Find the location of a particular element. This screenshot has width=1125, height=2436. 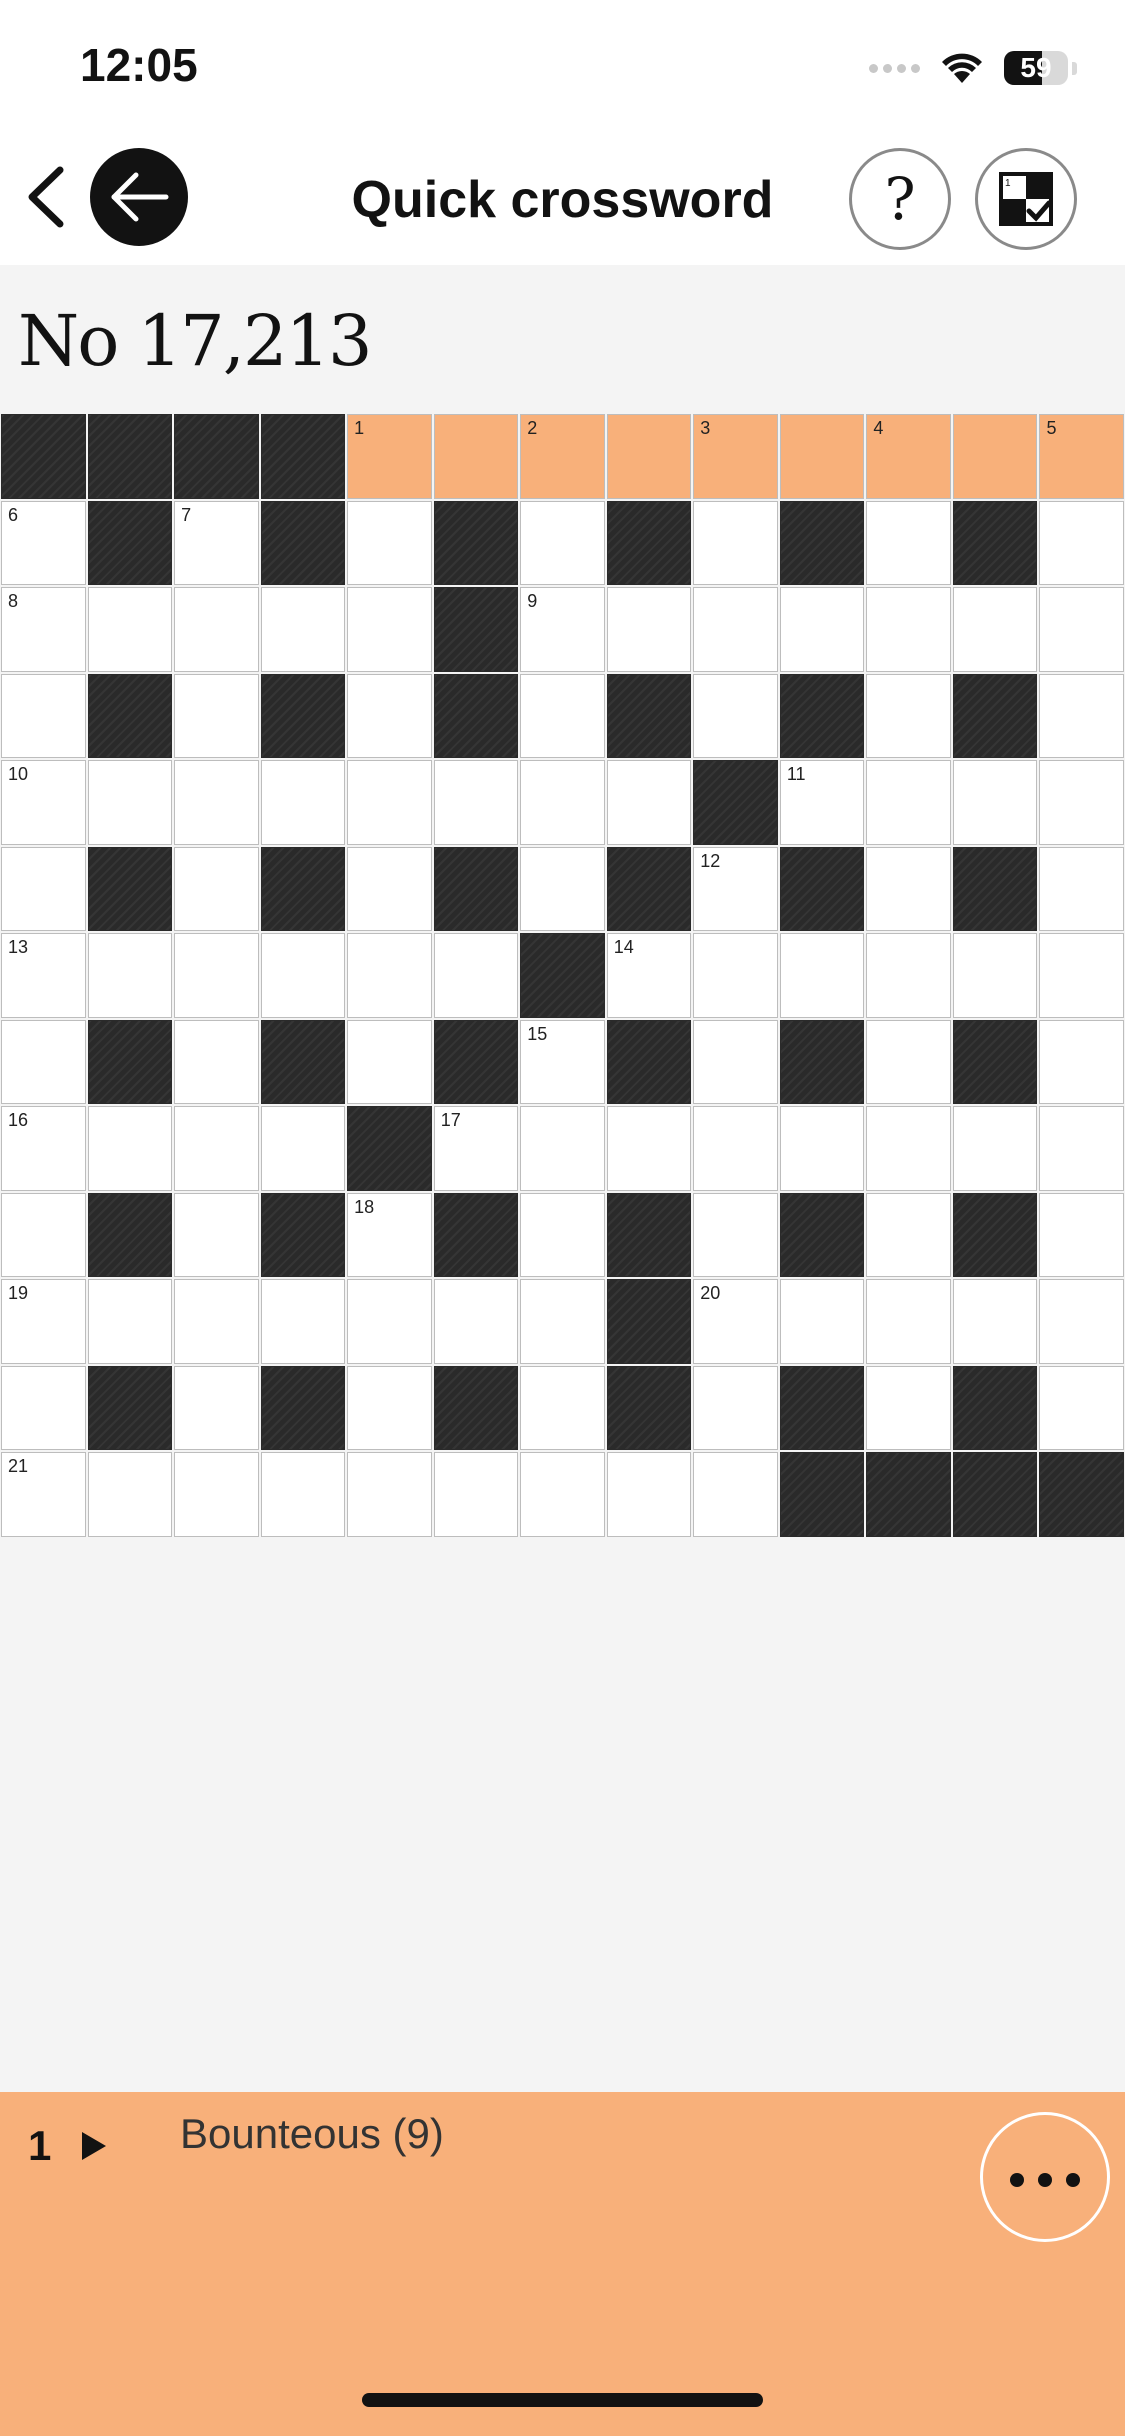

more-options-button is located at coordinates (1045, 2177).